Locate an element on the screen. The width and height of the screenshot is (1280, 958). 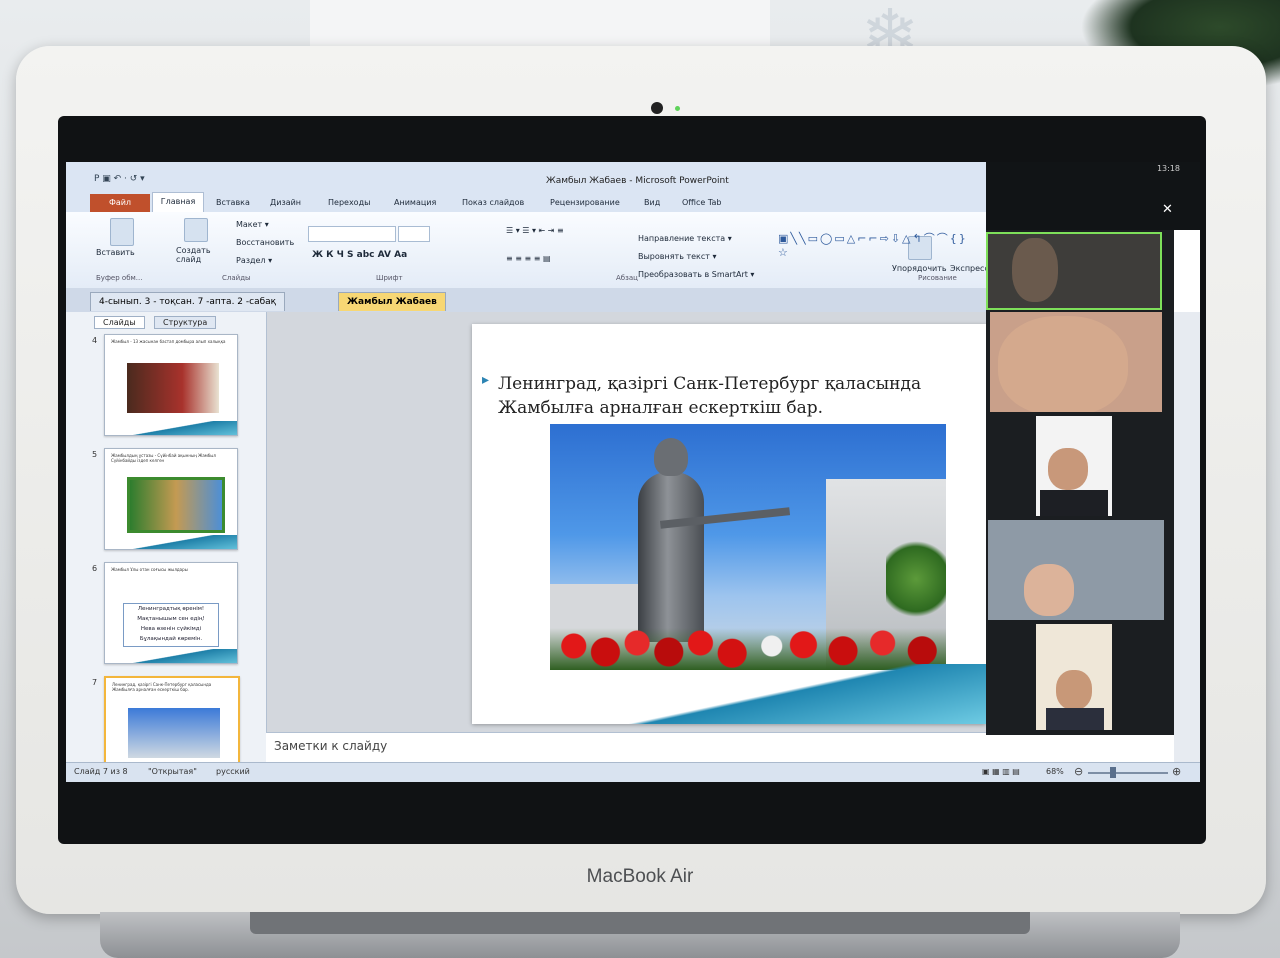
zoom-header: 13:18 ✕ is located at coordinates (1093, 196).